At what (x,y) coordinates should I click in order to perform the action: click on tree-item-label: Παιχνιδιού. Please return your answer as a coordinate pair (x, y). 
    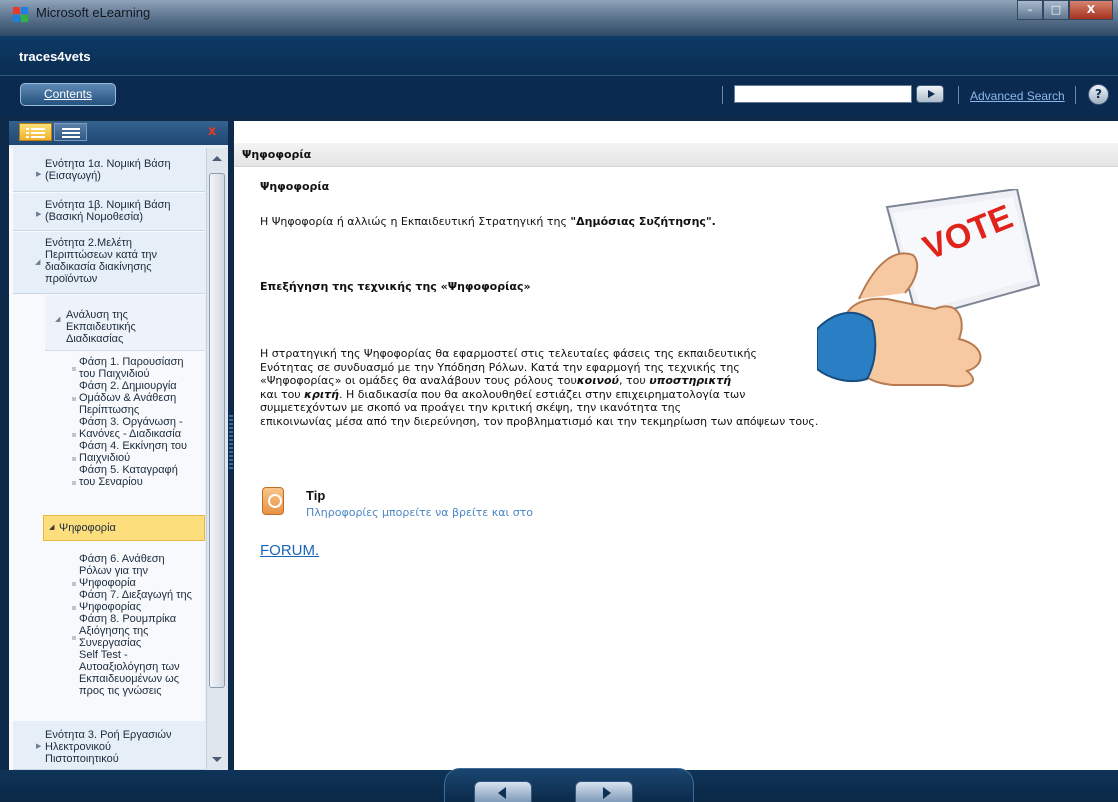
    Looking at the image, I should click on (105, 458).